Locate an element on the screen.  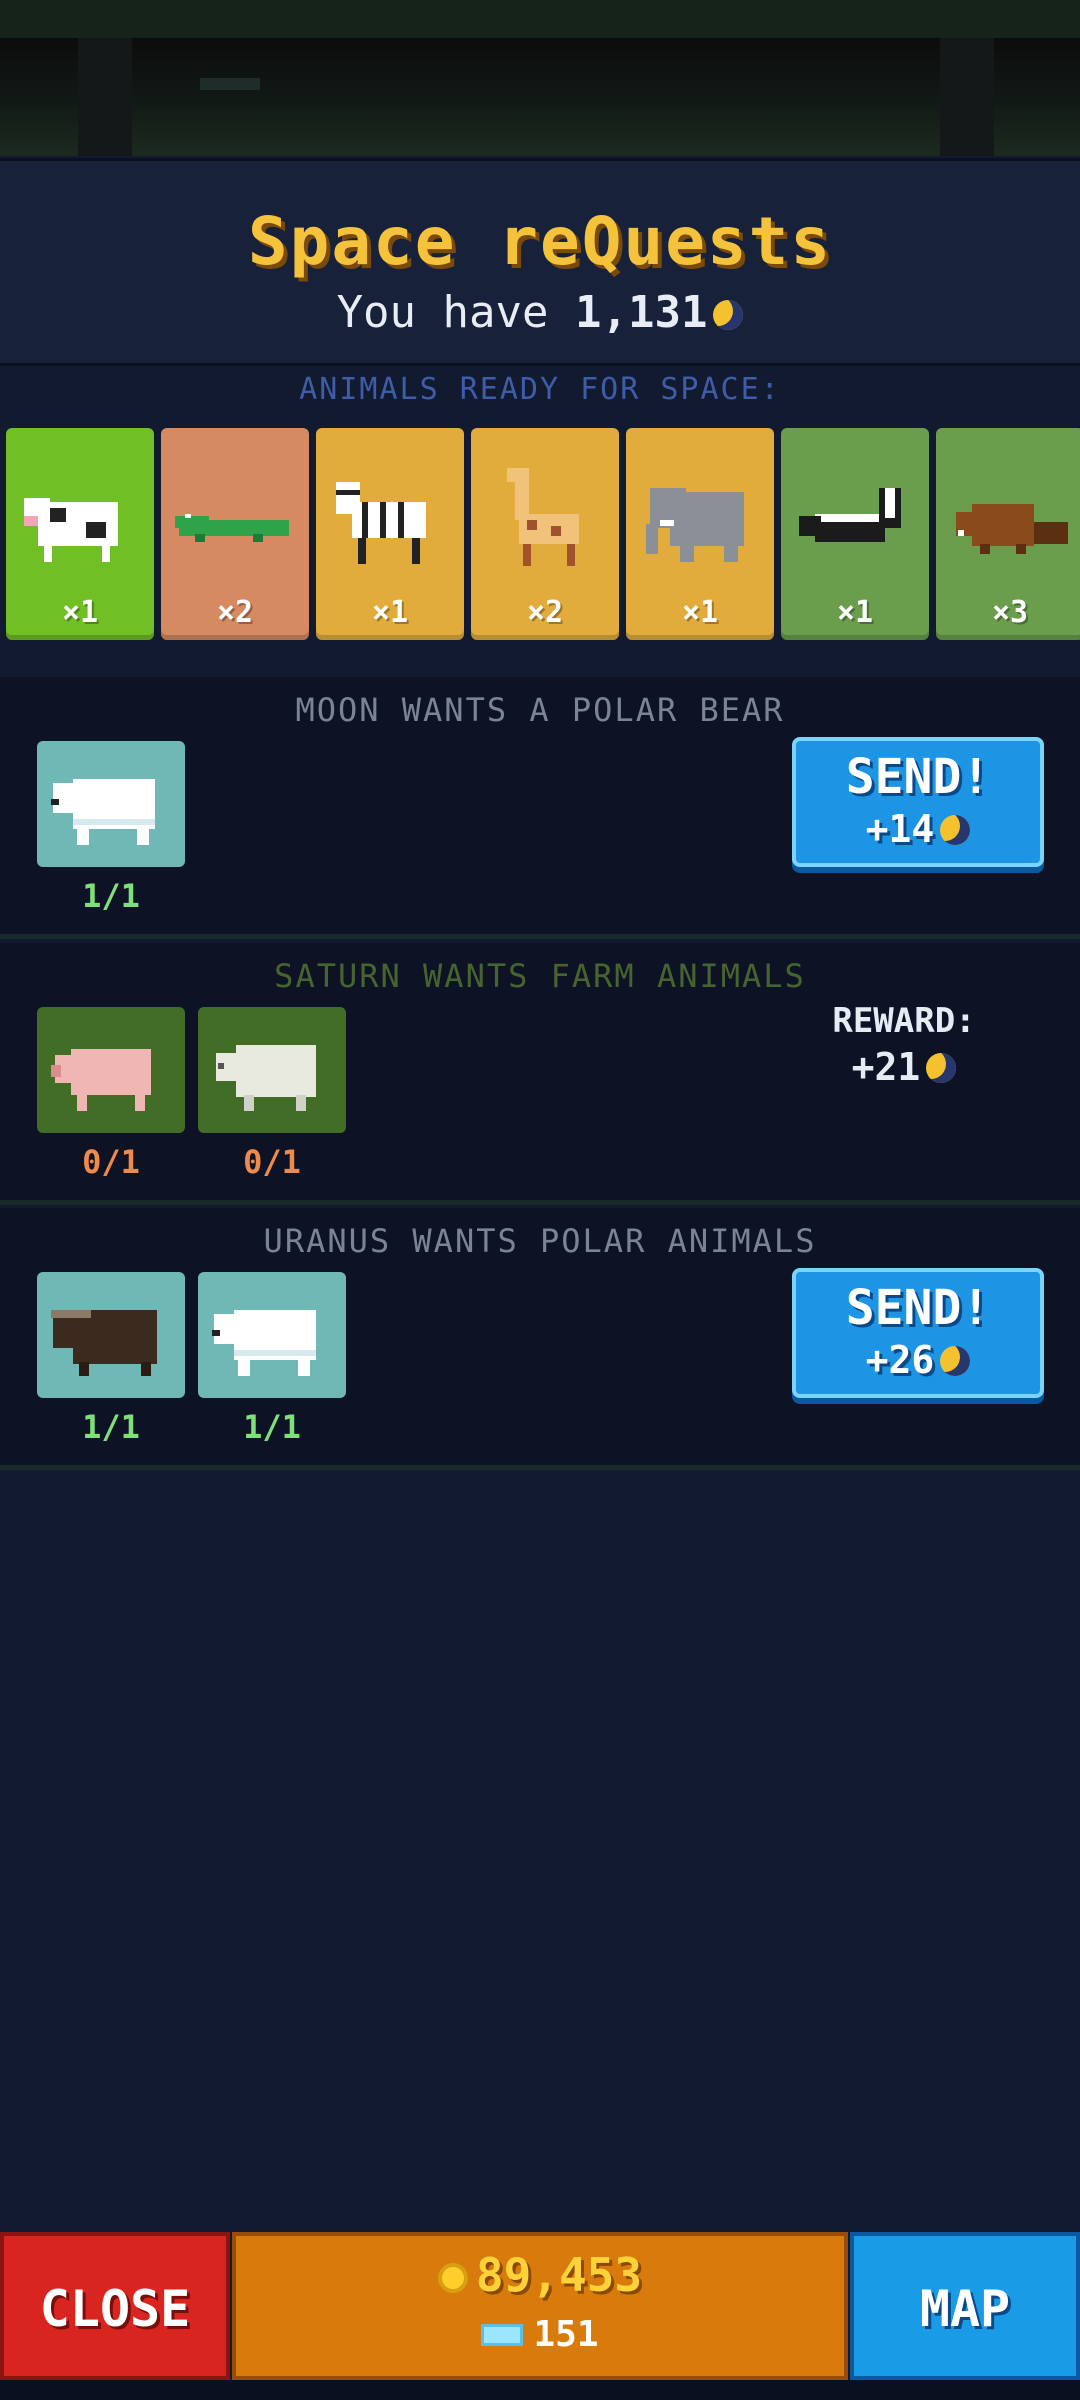
balance-prefix: You have is located at coordinates (442, 312).